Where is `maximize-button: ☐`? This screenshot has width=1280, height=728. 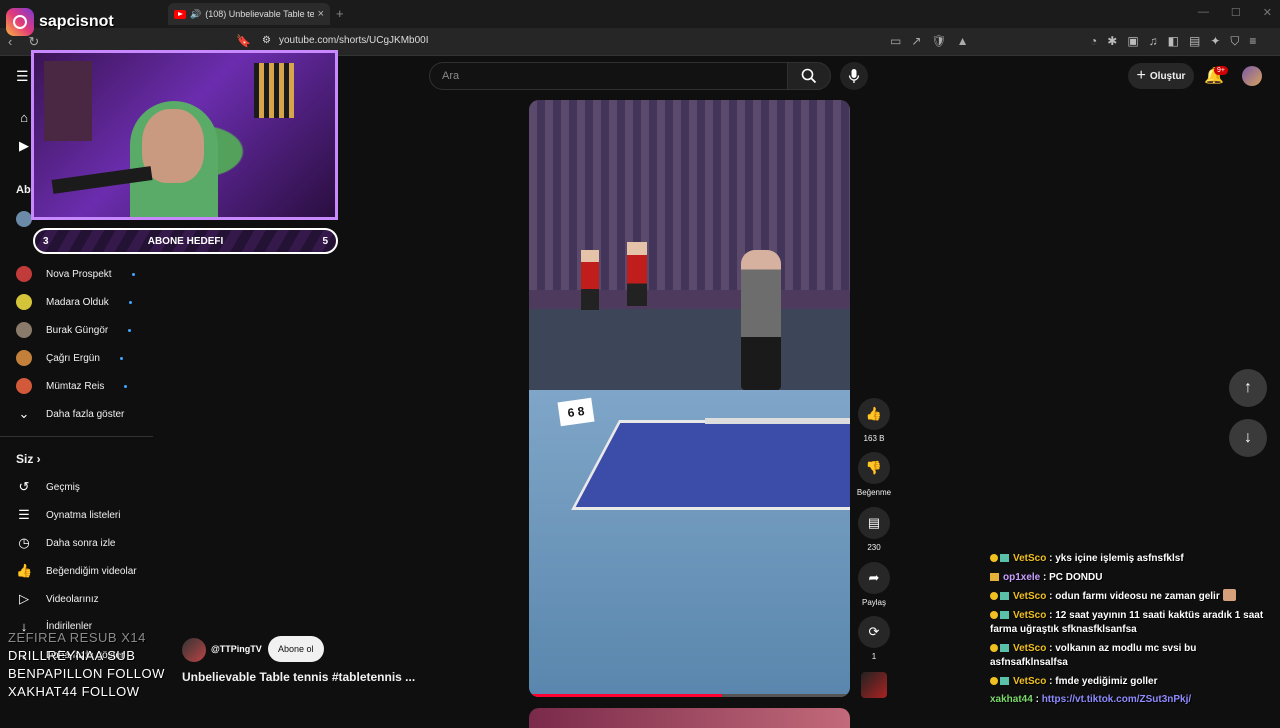 maximize-button: ☐ is located at coordinates (1236, 12).